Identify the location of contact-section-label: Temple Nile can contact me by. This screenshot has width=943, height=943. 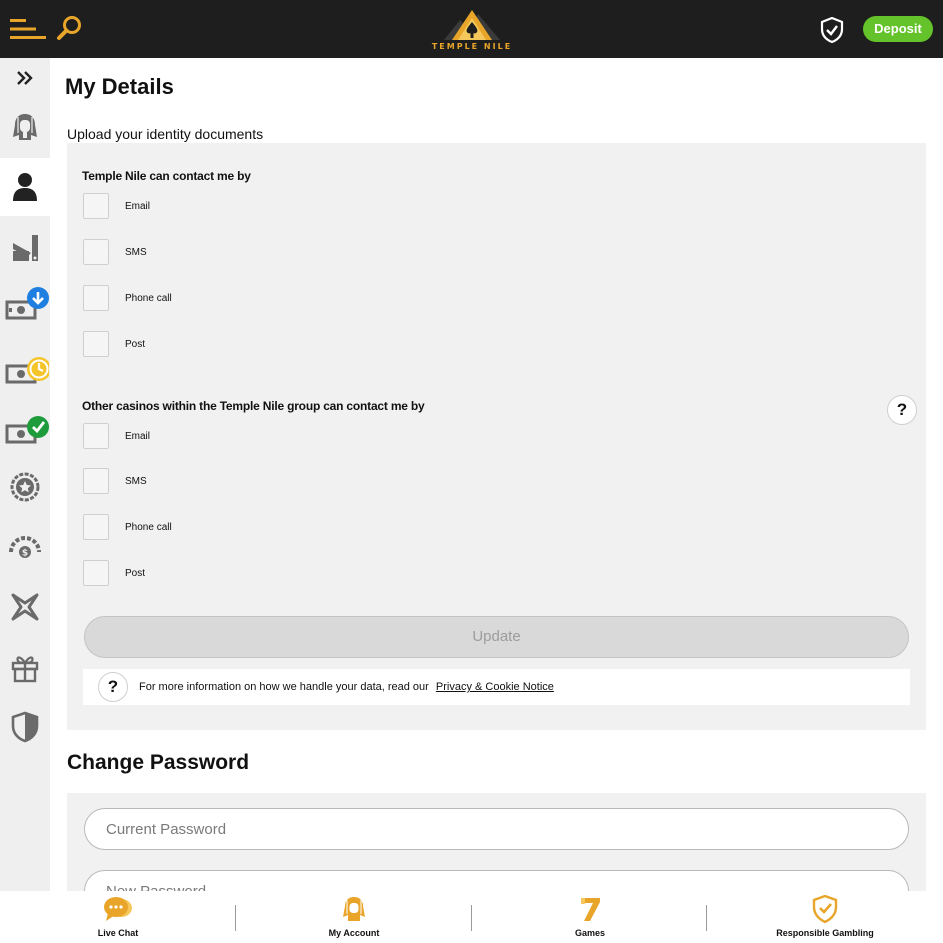
(166, 176).